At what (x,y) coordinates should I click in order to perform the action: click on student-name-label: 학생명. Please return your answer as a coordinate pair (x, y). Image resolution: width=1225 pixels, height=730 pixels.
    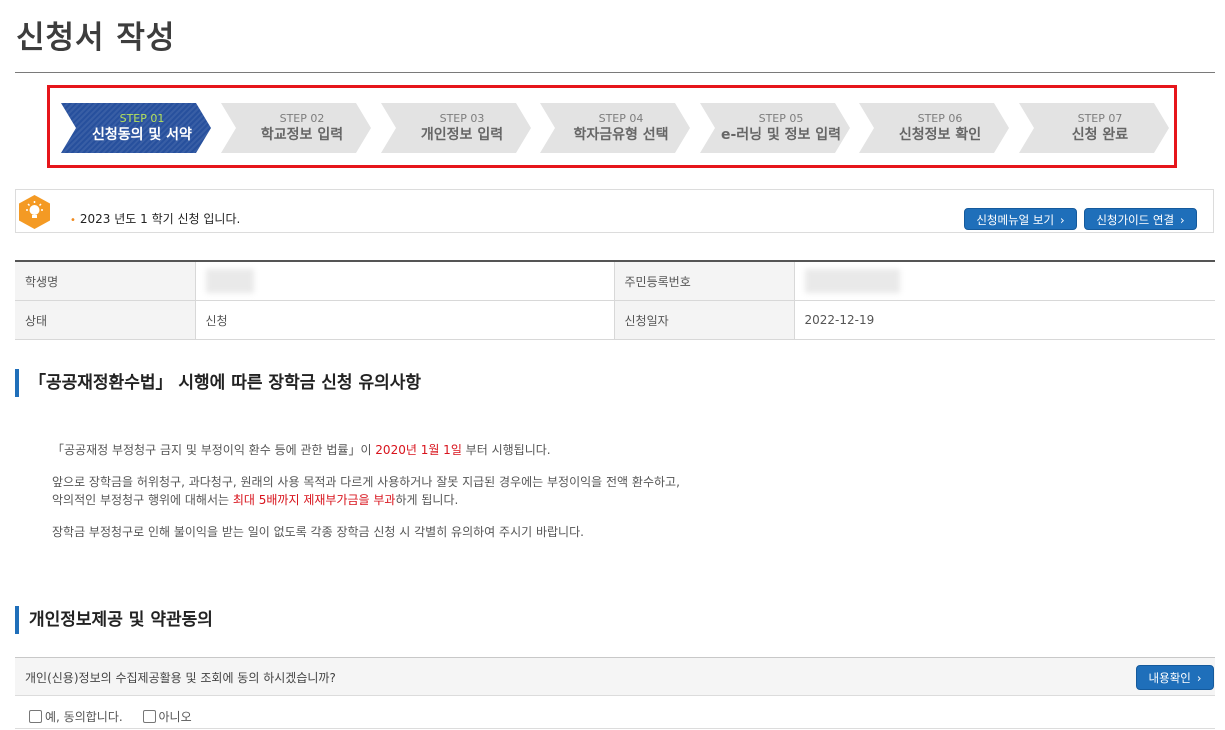
    Looking at the image, I should click on (105, 281).